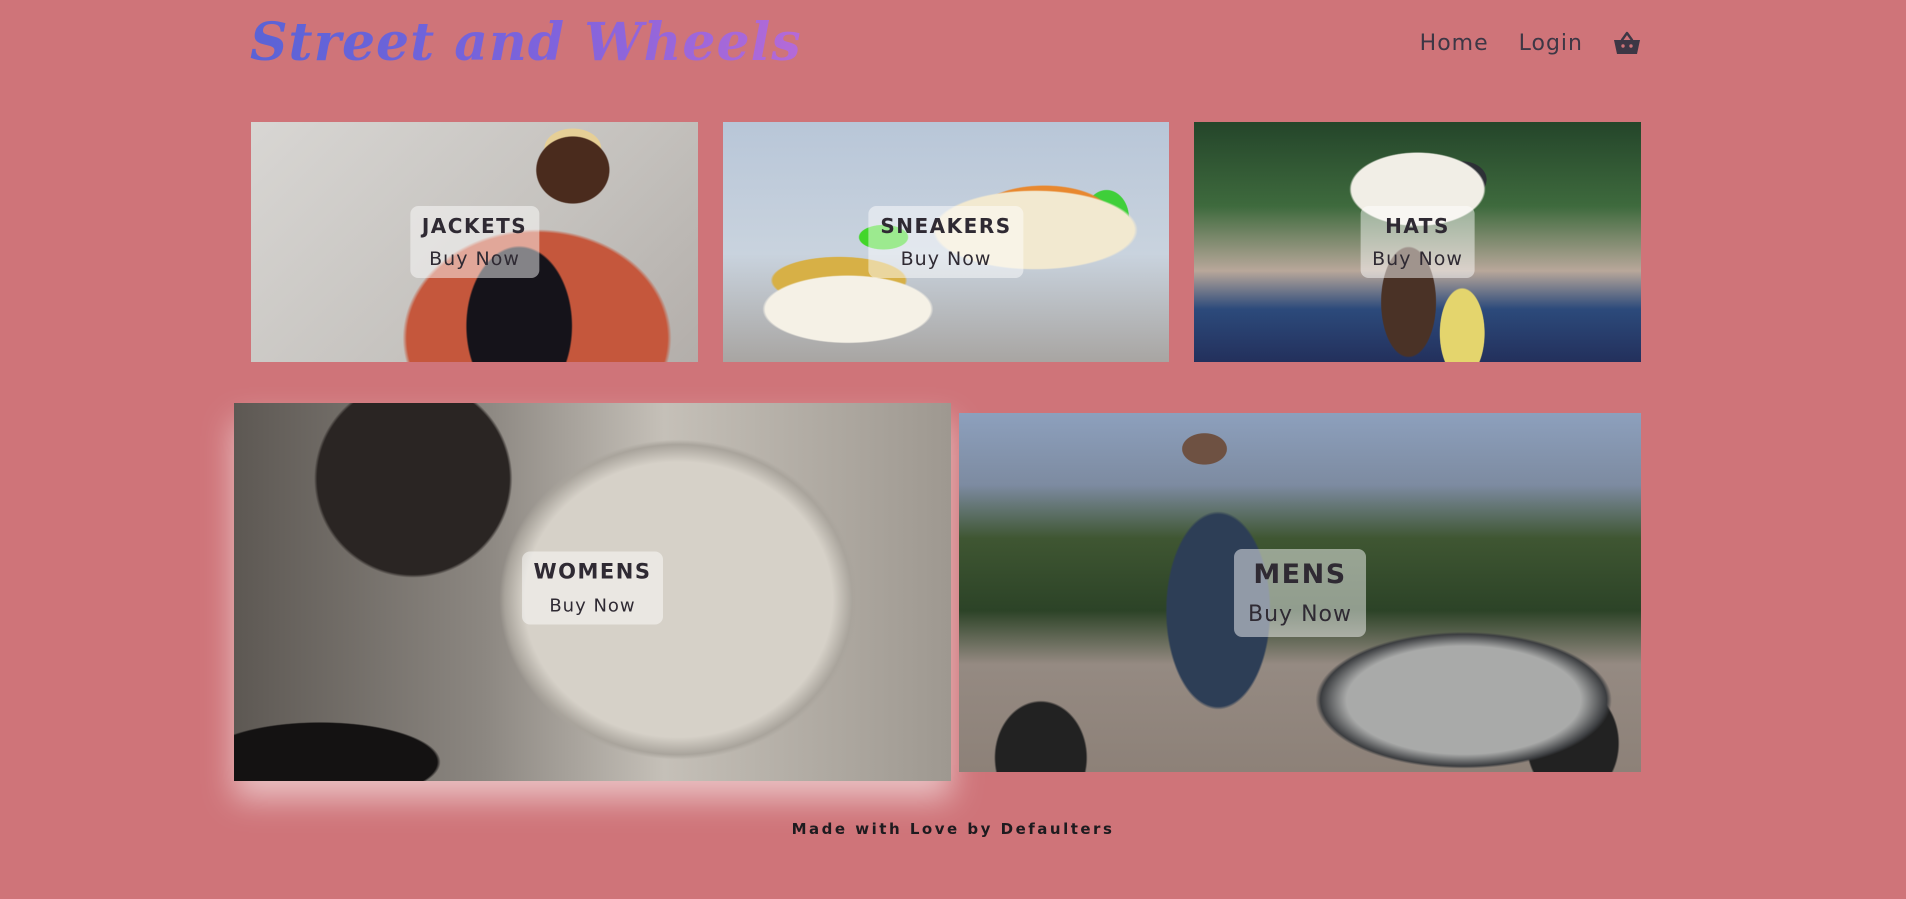 The width and height of the screenshot is (1906, 899). I want to click on category-title: HATS, so click(1417, 226).